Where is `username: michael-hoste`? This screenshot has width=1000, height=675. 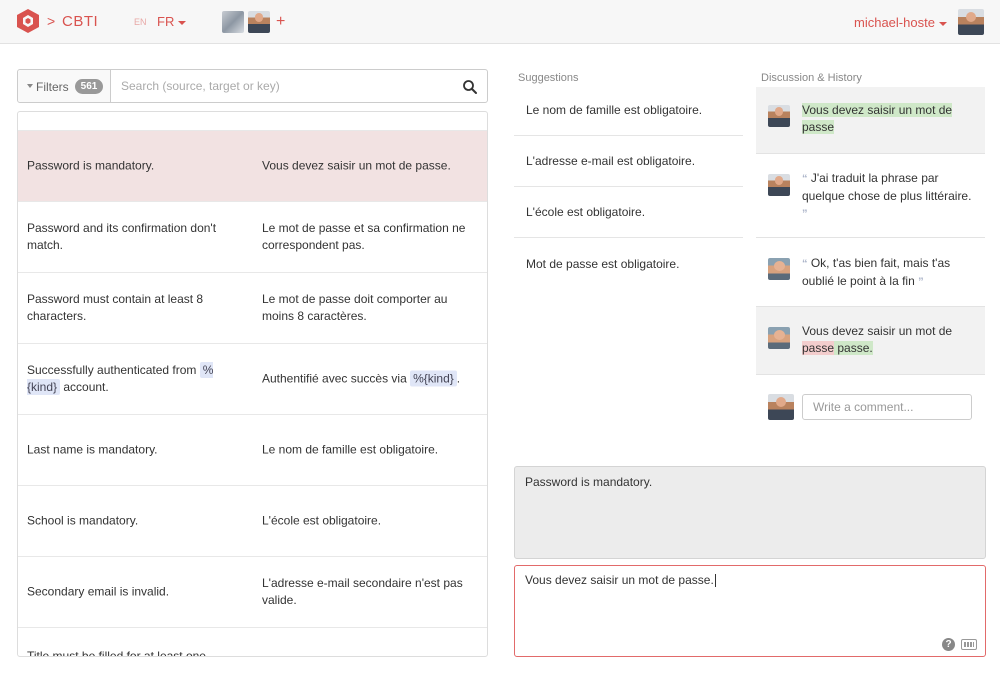 username: michael-hoste is located at coordinates (894, 22).